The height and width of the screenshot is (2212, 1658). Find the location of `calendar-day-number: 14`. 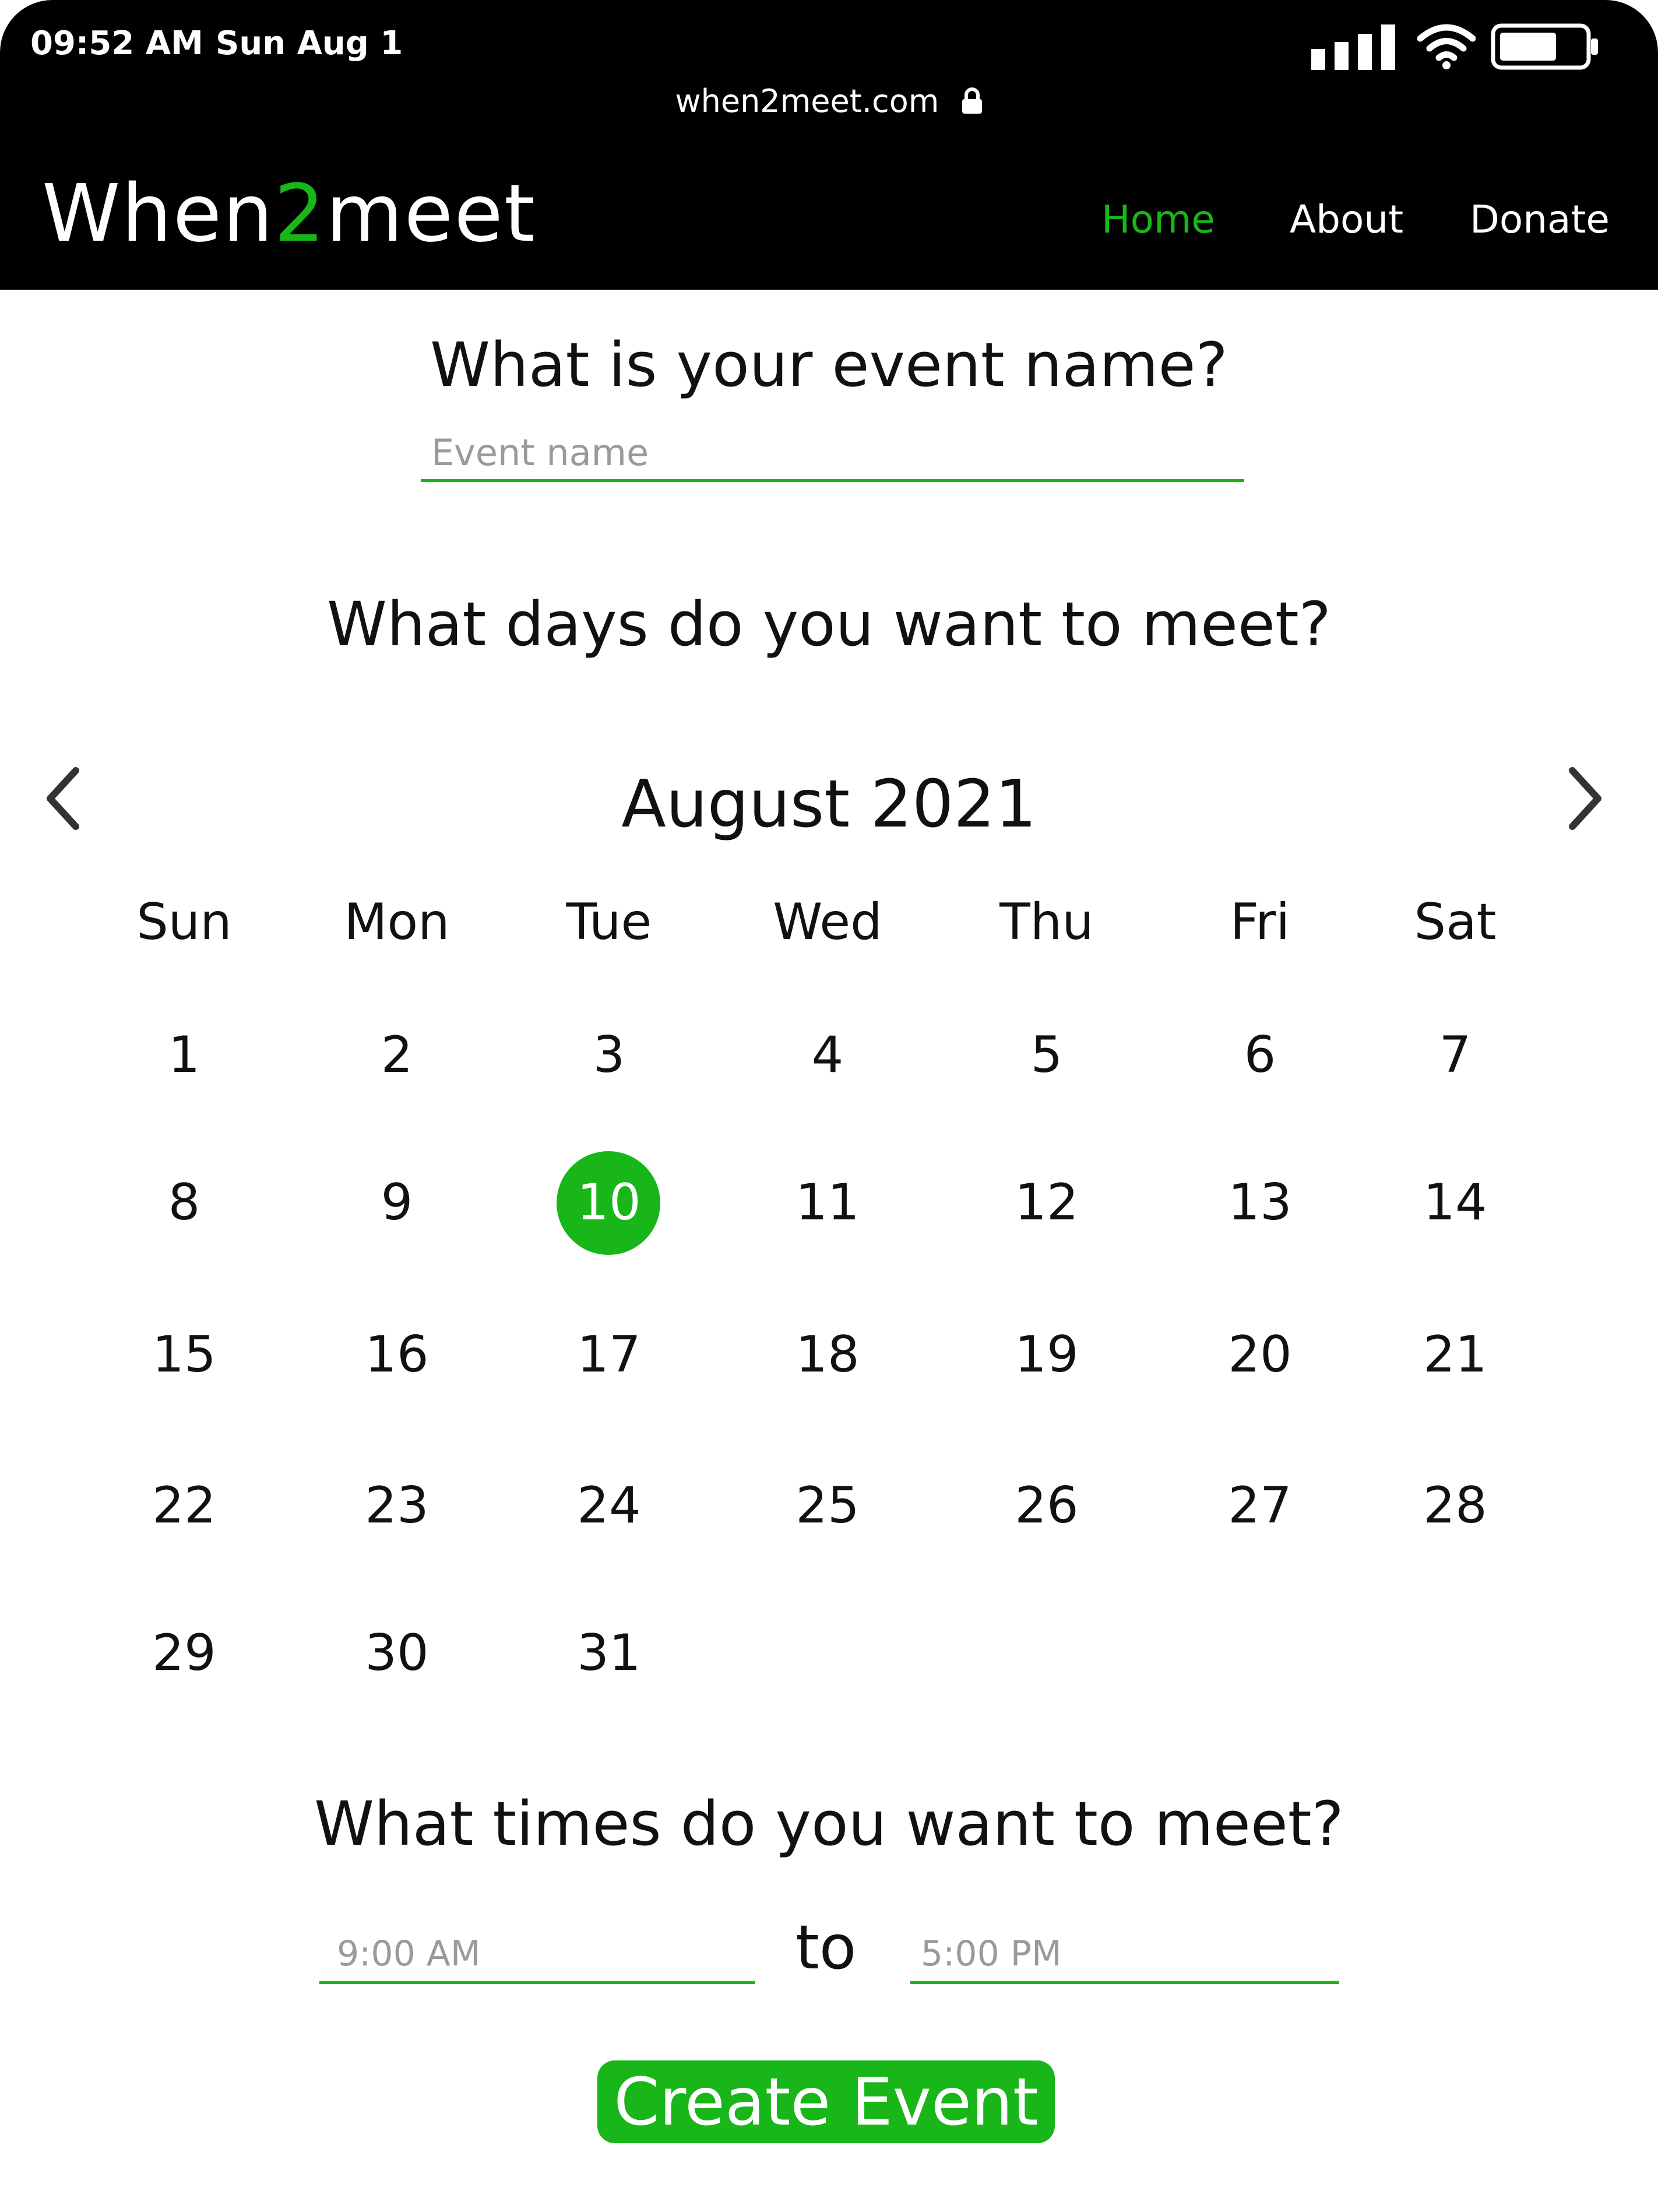

calendar-day-number: 14 is located at coordinates (1455, 1202).